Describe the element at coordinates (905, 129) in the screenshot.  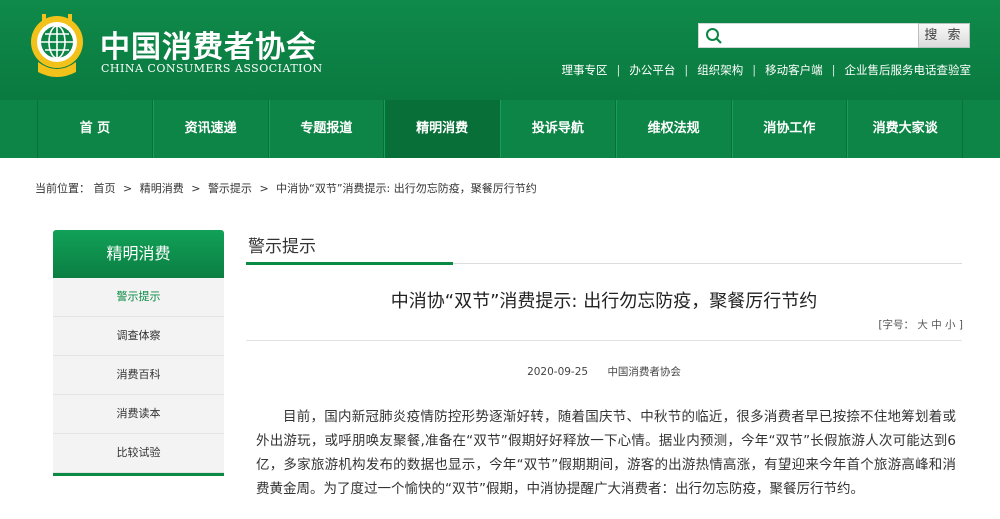
I see `nav-item-consumer-forum: 消费大家谈` at that location.